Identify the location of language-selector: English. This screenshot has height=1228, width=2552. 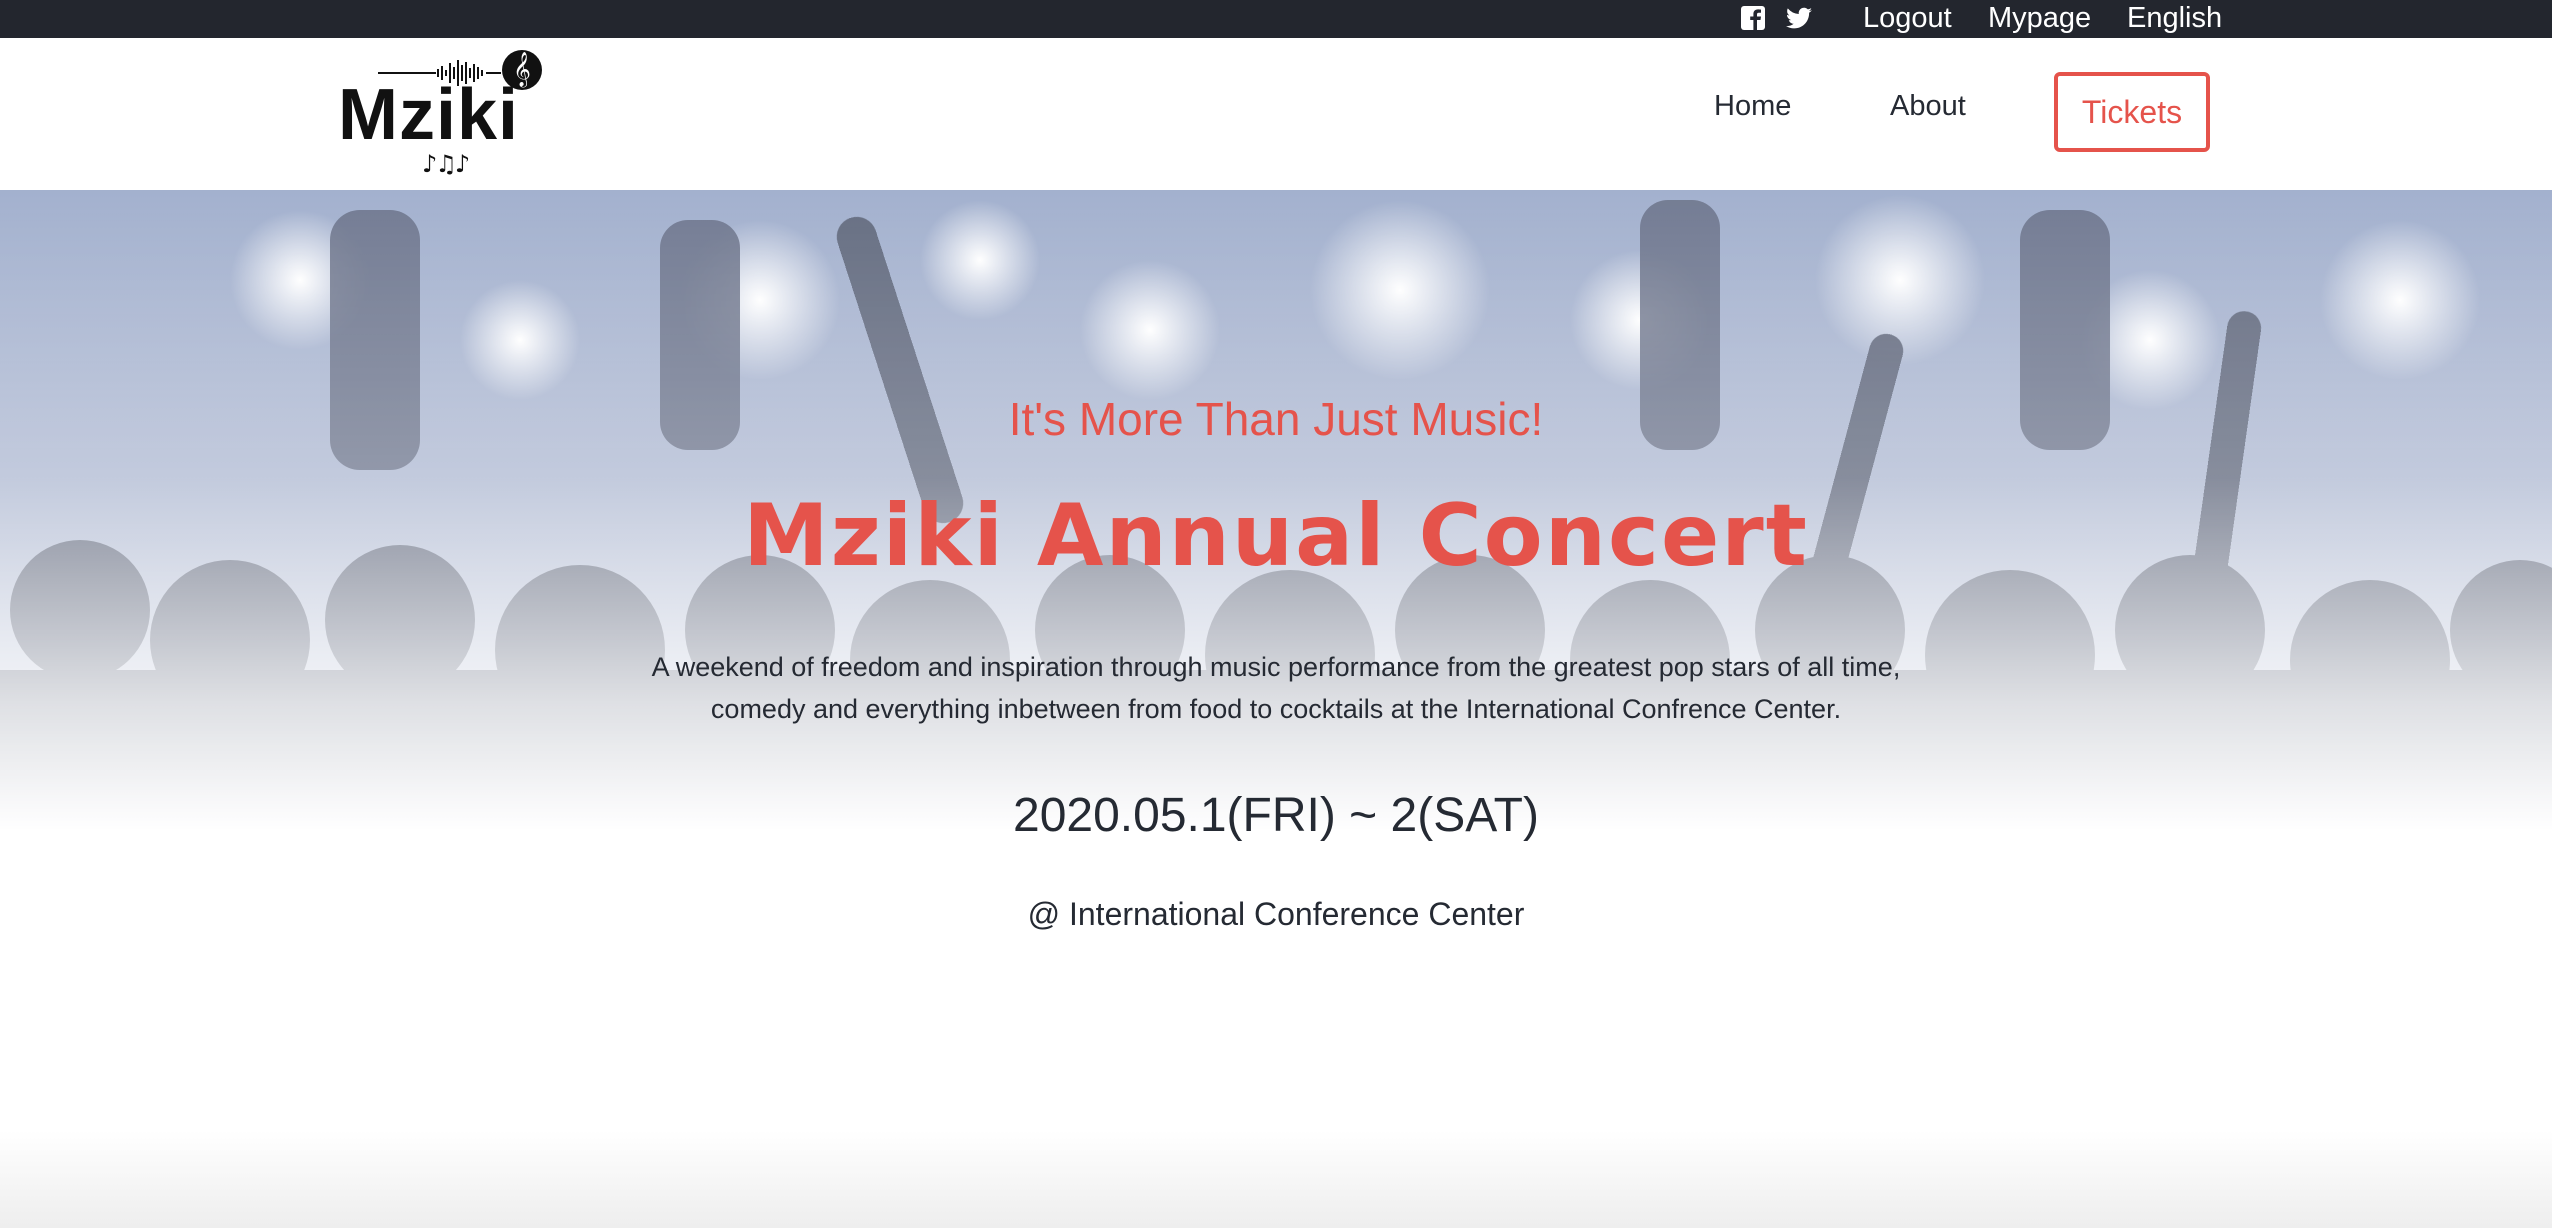
(2174, 19).